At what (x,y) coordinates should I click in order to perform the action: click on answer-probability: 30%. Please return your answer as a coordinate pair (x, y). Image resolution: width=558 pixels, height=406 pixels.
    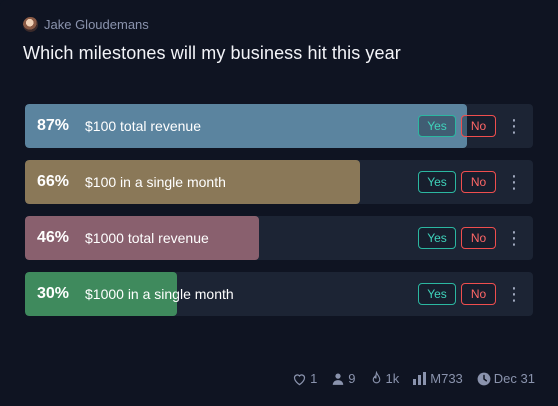
    Looking at the image, I should click on (53, 293).